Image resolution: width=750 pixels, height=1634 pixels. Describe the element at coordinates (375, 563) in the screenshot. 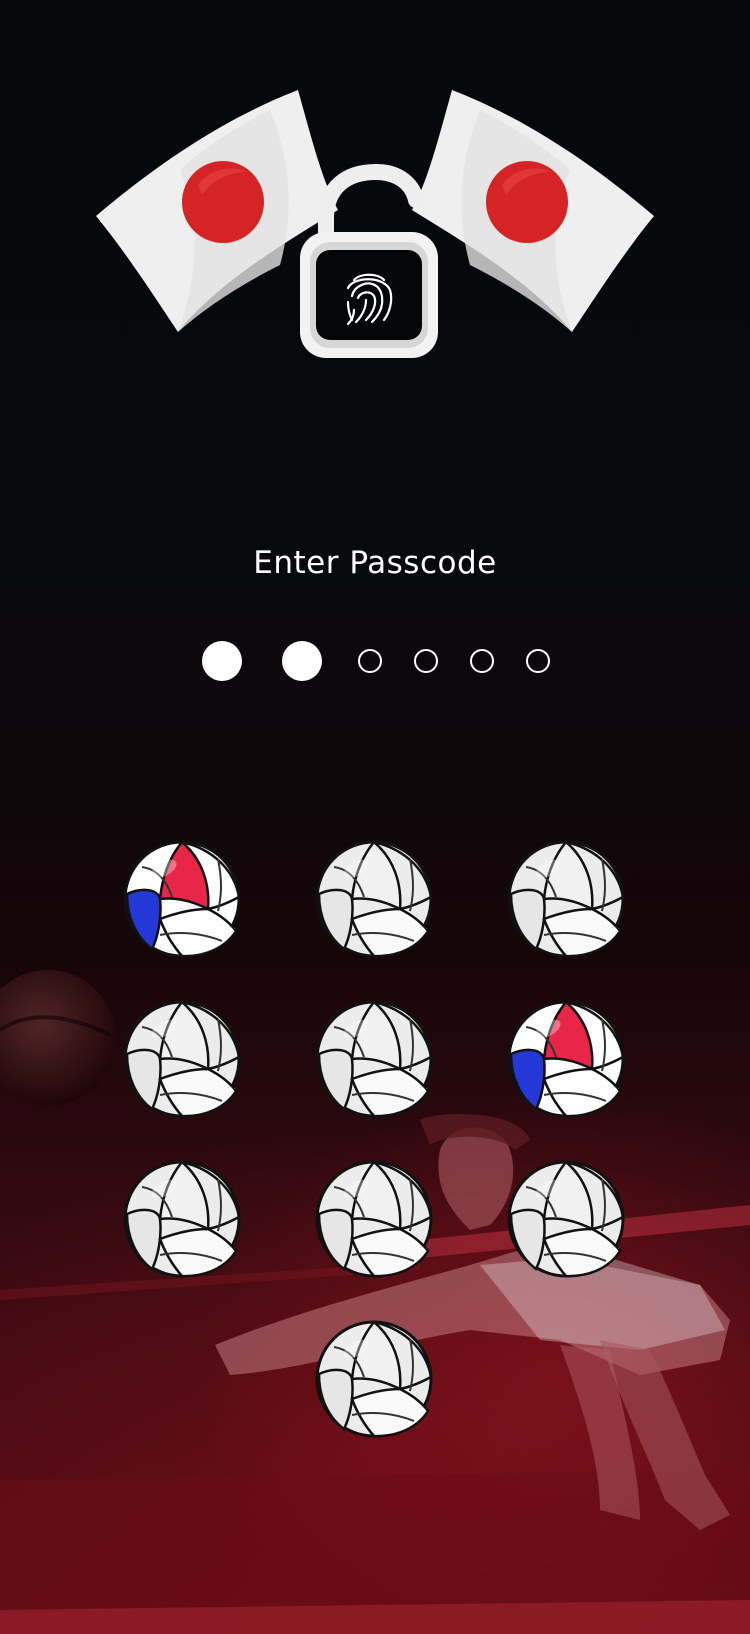

I see `enter-passcode-title: Enter Passcode` at that location.